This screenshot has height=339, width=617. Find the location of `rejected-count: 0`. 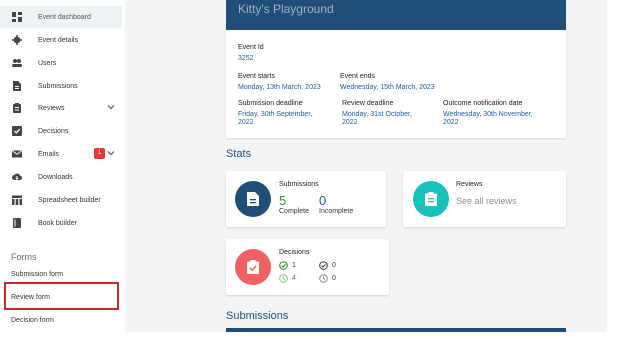

rejected-count: 0 is located at coordinates (334, 265).